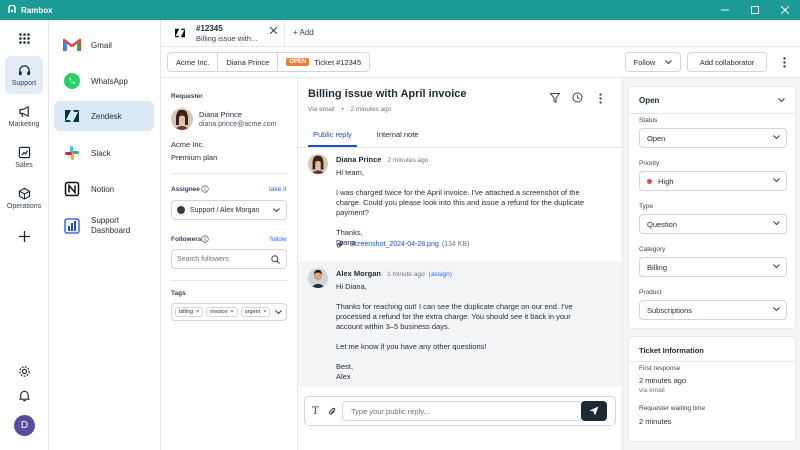 This screenshot has width=800, height=450. I want to click on dashboard-icon, so click(72, 226).